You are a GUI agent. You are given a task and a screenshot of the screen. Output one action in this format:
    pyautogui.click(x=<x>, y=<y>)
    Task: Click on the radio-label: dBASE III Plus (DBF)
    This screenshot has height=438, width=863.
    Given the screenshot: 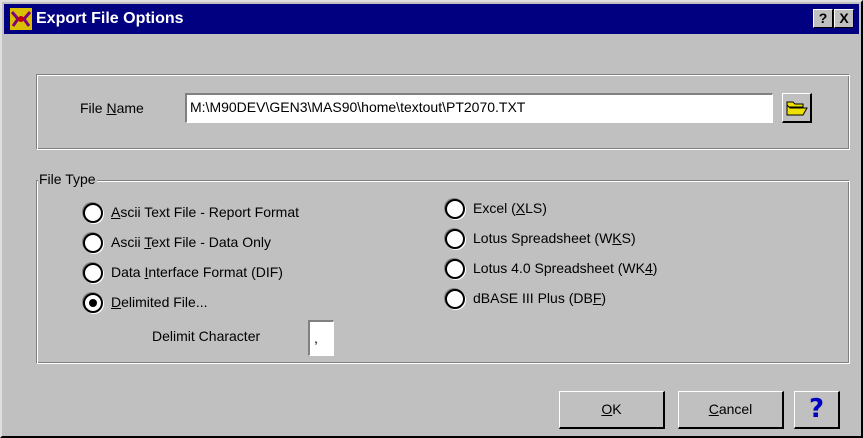 What is the action you would take?
    pyautogui.click(x=540, y=298)
    